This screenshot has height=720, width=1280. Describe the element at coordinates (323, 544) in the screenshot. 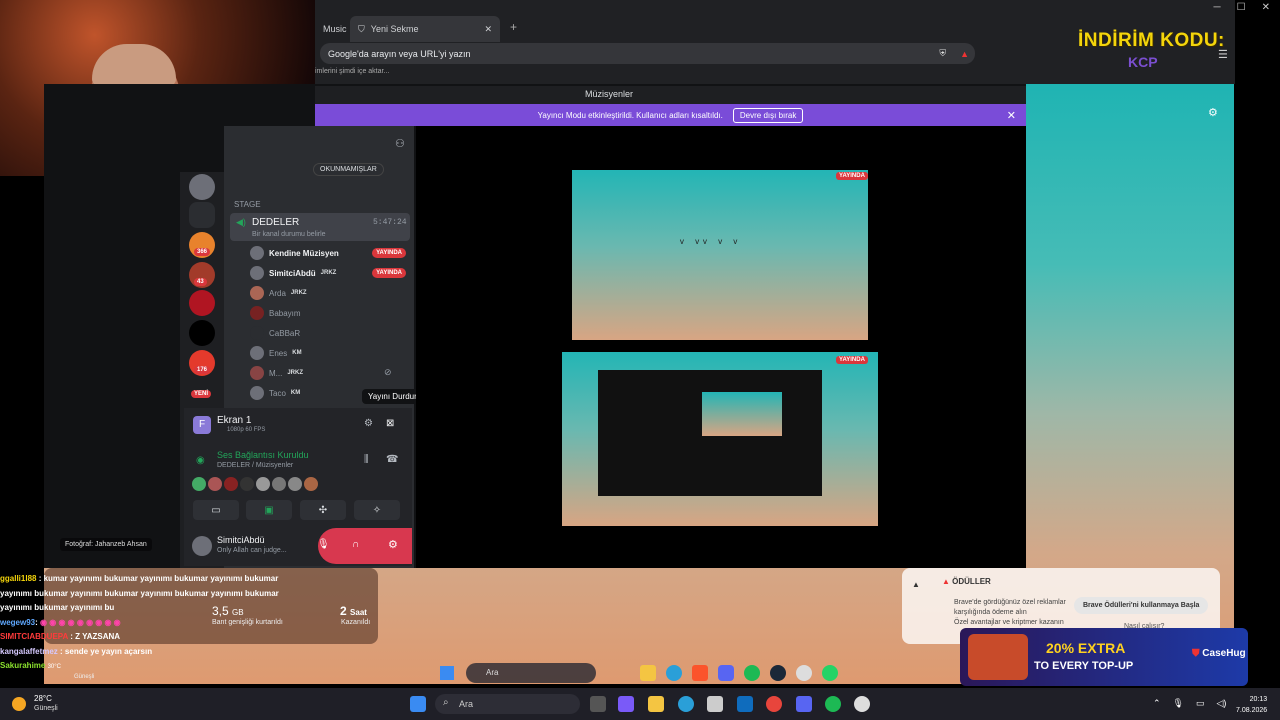

I see `microphone-icon: 🎙` at that location.